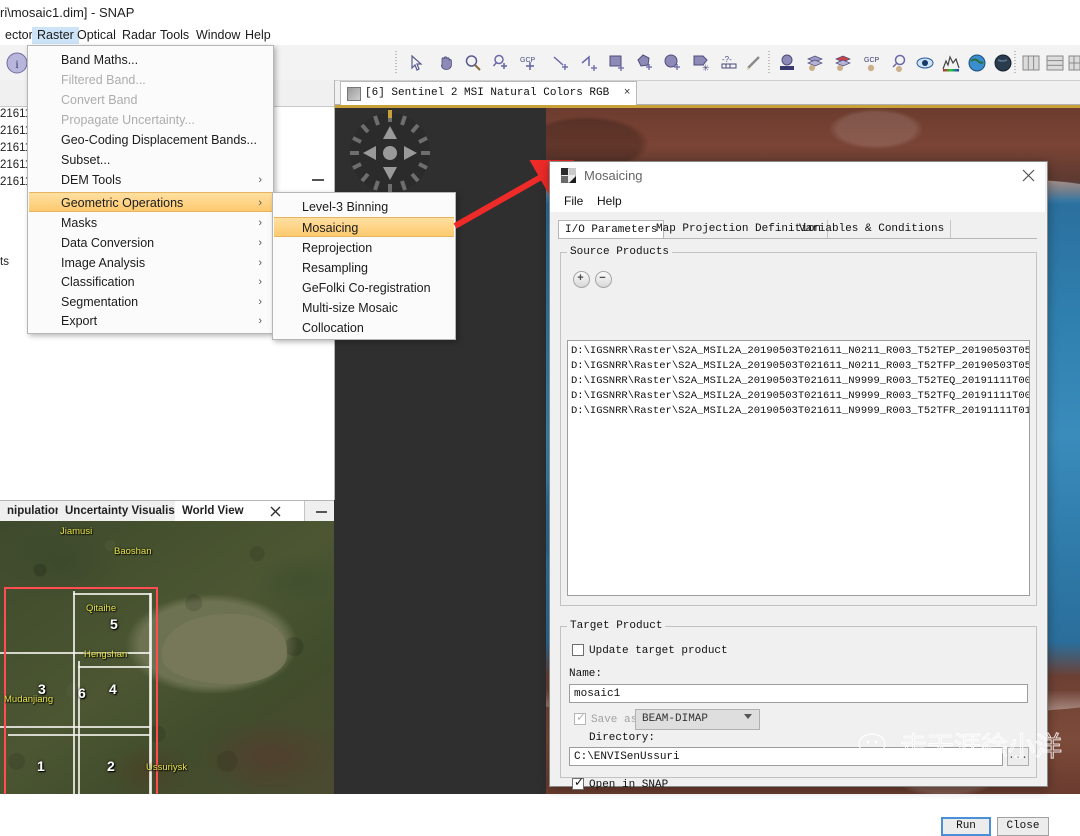 The height and width of the screenshot is (836, 1080). I want to click on add-source-product-button: +, so click(581, 279).